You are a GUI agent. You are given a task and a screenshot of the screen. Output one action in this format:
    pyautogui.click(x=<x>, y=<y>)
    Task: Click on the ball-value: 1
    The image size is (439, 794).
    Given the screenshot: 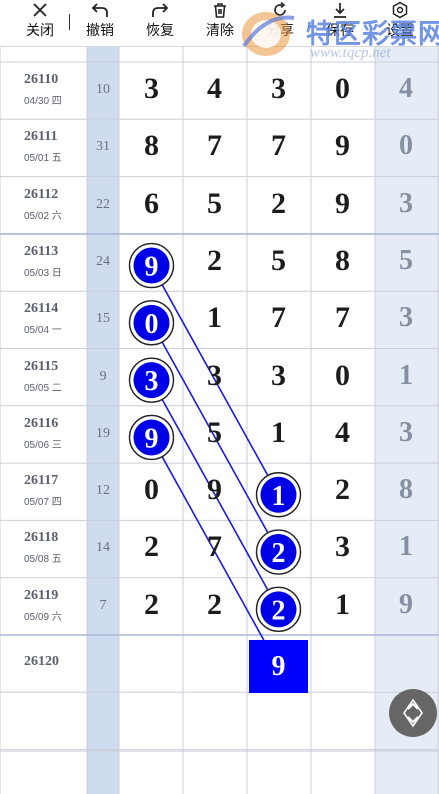 What is the action you would take?
    pyautogui.click(x=279, y=496)
    